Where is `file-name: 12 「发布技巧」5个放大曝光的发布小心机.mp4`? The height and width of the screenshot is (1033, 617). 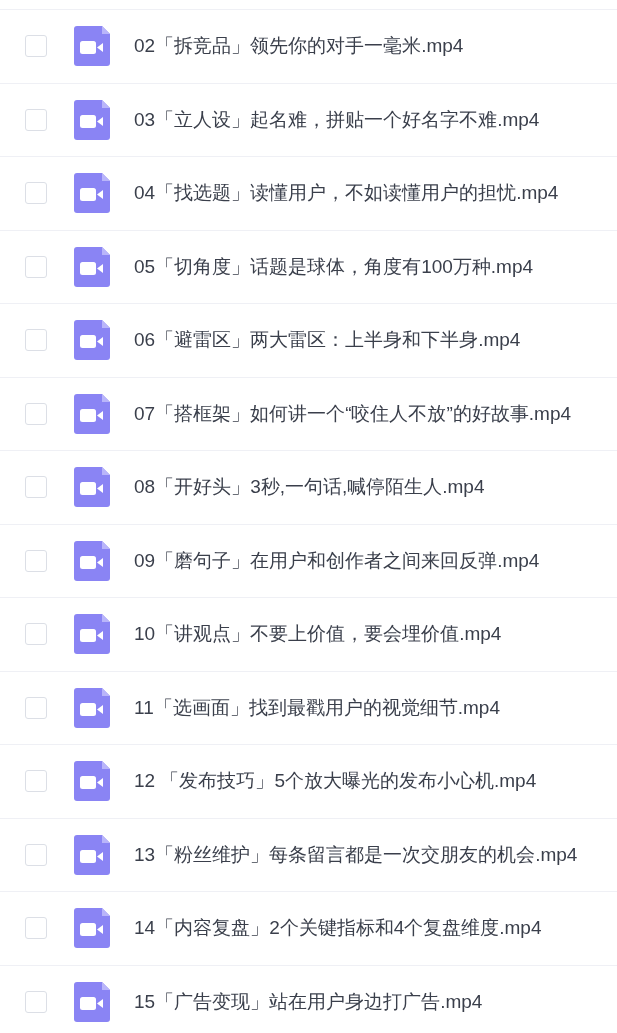 file-name: 12 「发布技巧」5个放大曝光的发布小心机.mp4 is located at coordinates (335, 781).